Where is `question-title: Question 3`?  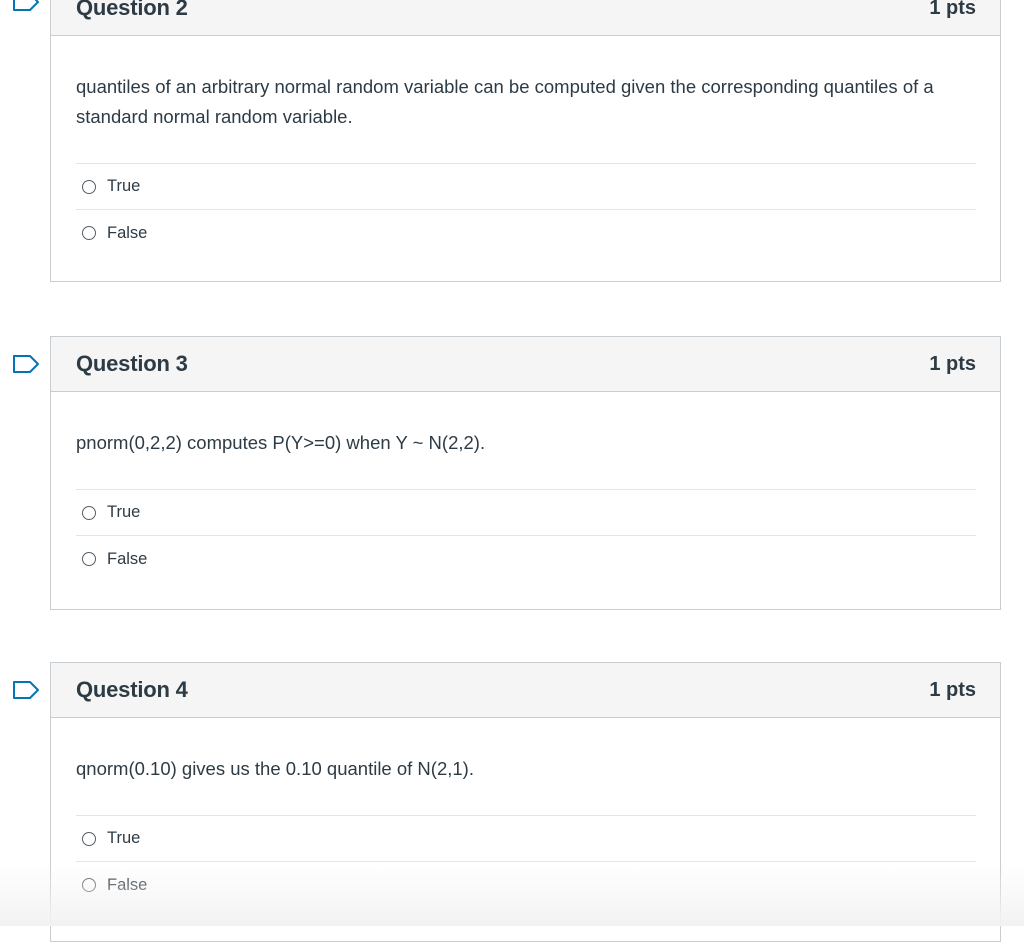 question-title: Question 3 is located at coordinates (132, 363).